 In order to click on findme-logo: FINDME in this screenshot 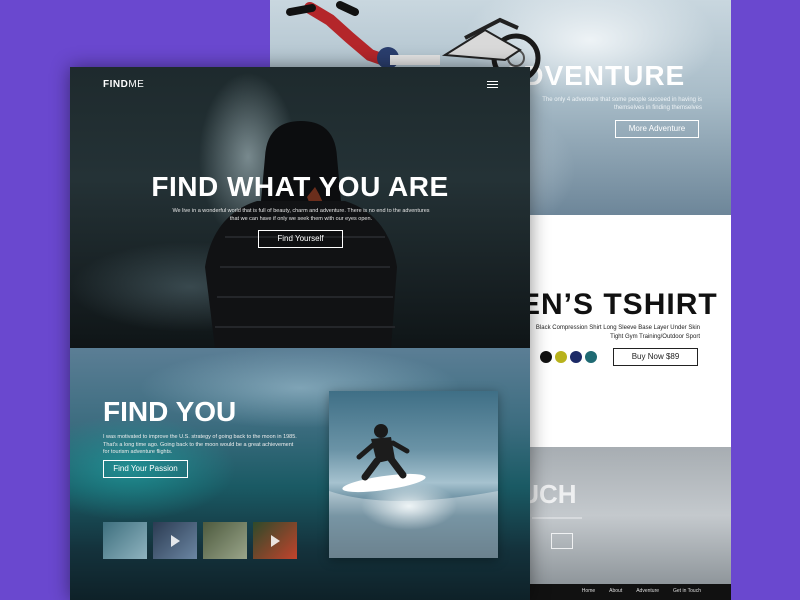, I will do `click(123, 84)`.